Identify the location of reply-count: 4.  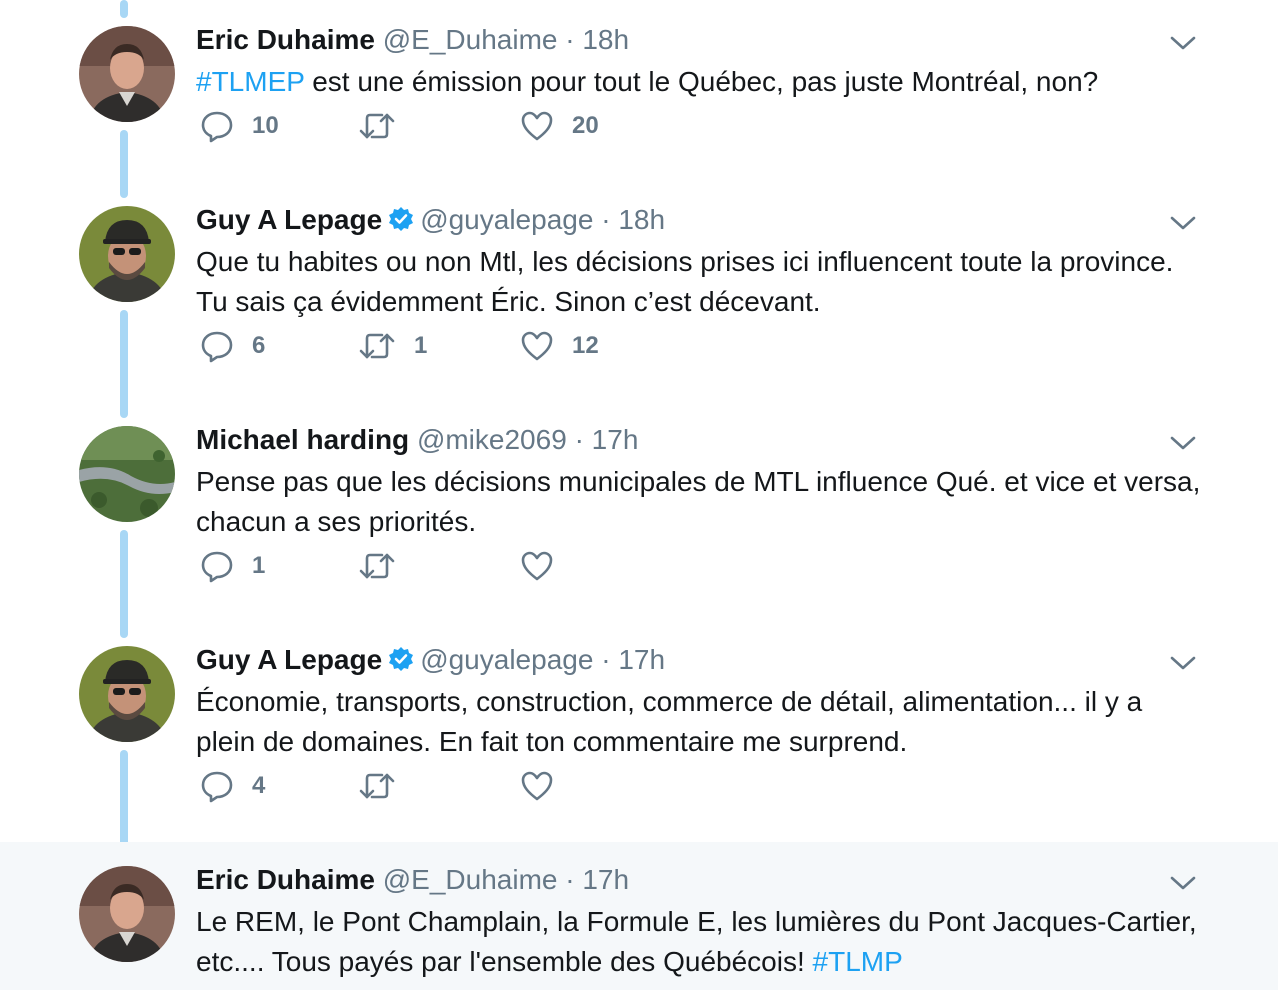
(259, 785).